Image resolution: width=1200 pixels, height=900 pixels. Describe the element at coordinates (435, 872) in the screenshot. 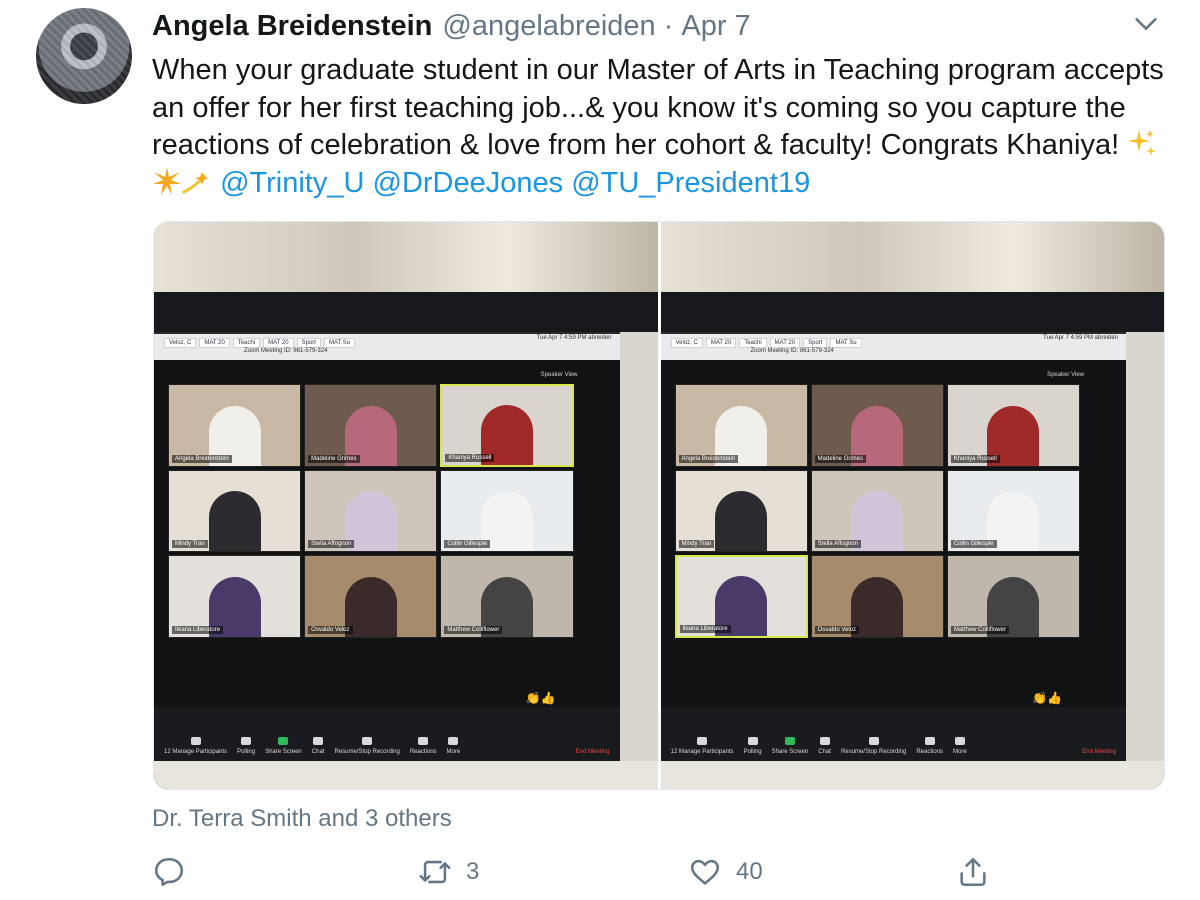

I see `retweet-icon` at that location.